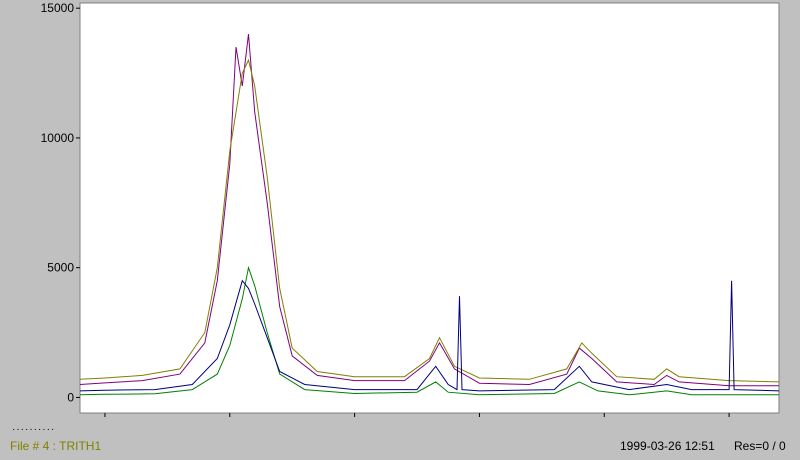 The height and width of the screenshot is (460, 800). Describe the element at coordinates (34, 429) in the screenshot. I see `legend-marker: ··········` at that location.